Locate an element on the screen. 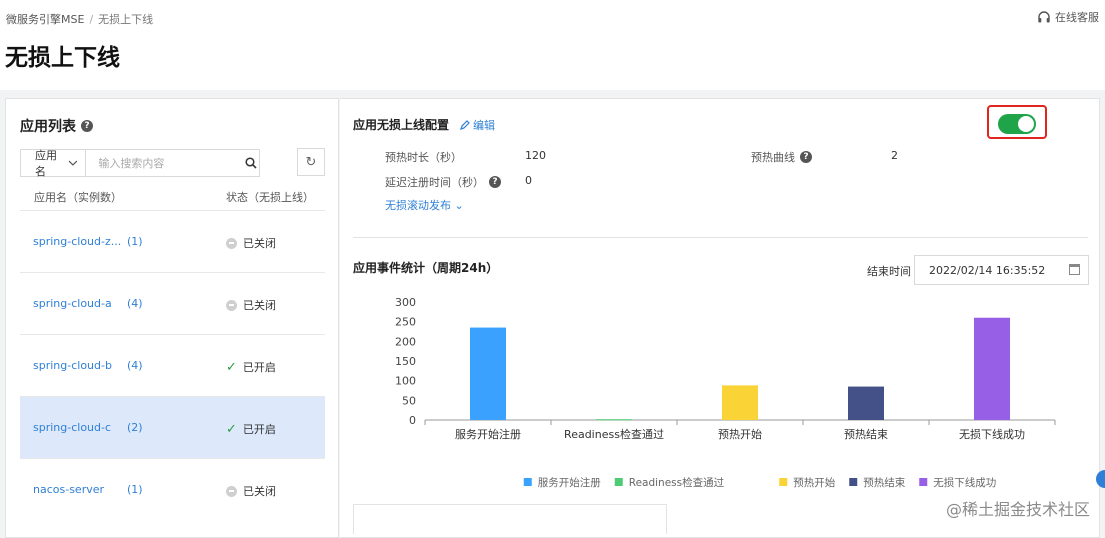 Image resolution: width=1105 pixels, height=538 pixels. online-support-button: 在线客服 is located at coordinates (1068, 17).